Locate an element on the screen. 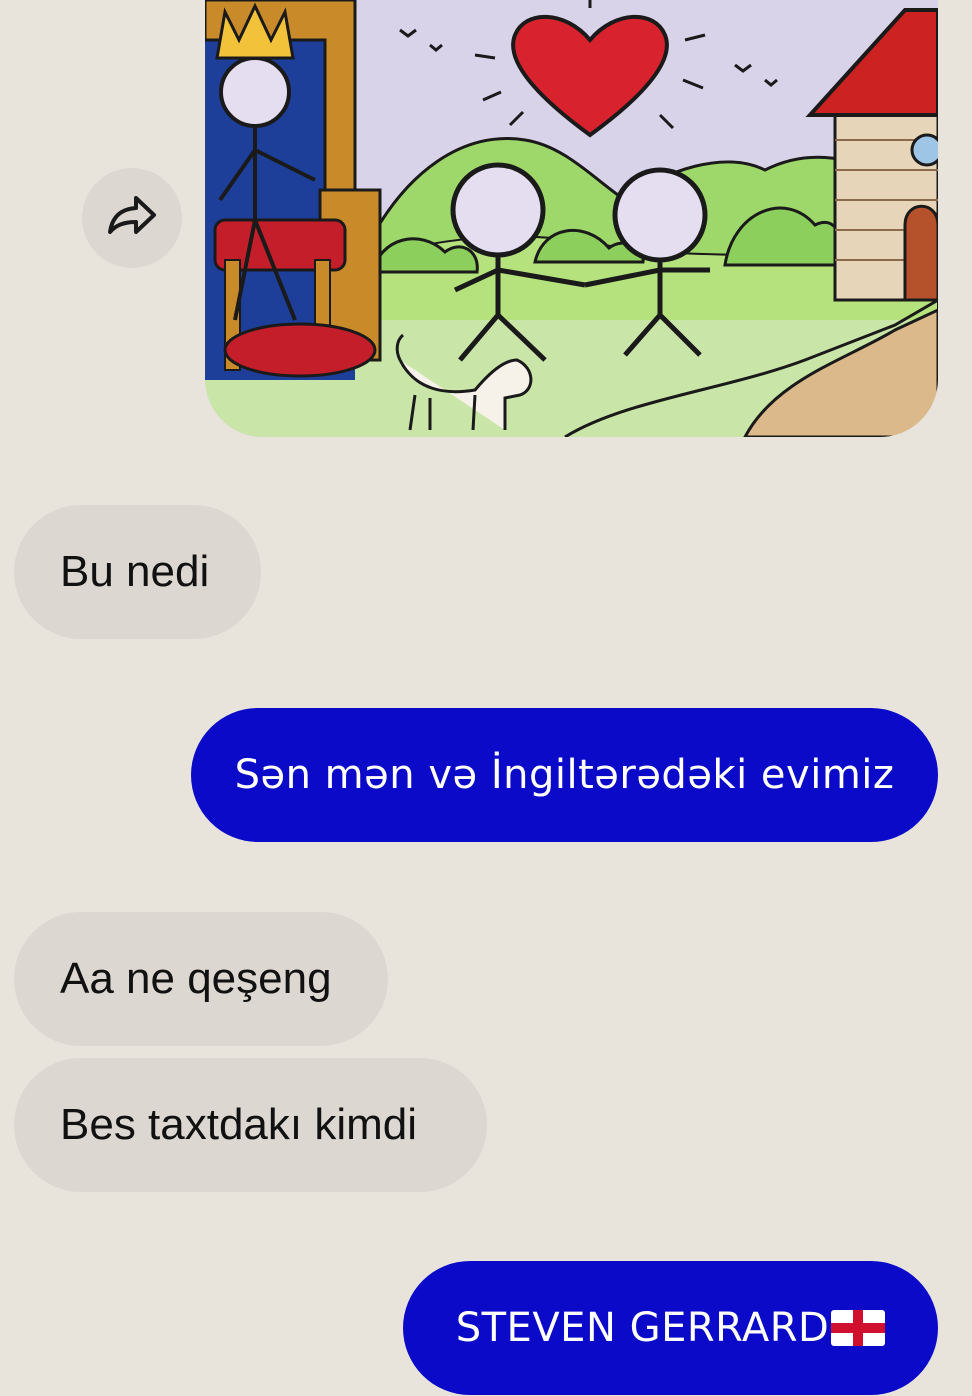 This screenshot has width=972, height=1396. message-outgoing: STEVEN GERRARD is located at coordinates (670, 1328).